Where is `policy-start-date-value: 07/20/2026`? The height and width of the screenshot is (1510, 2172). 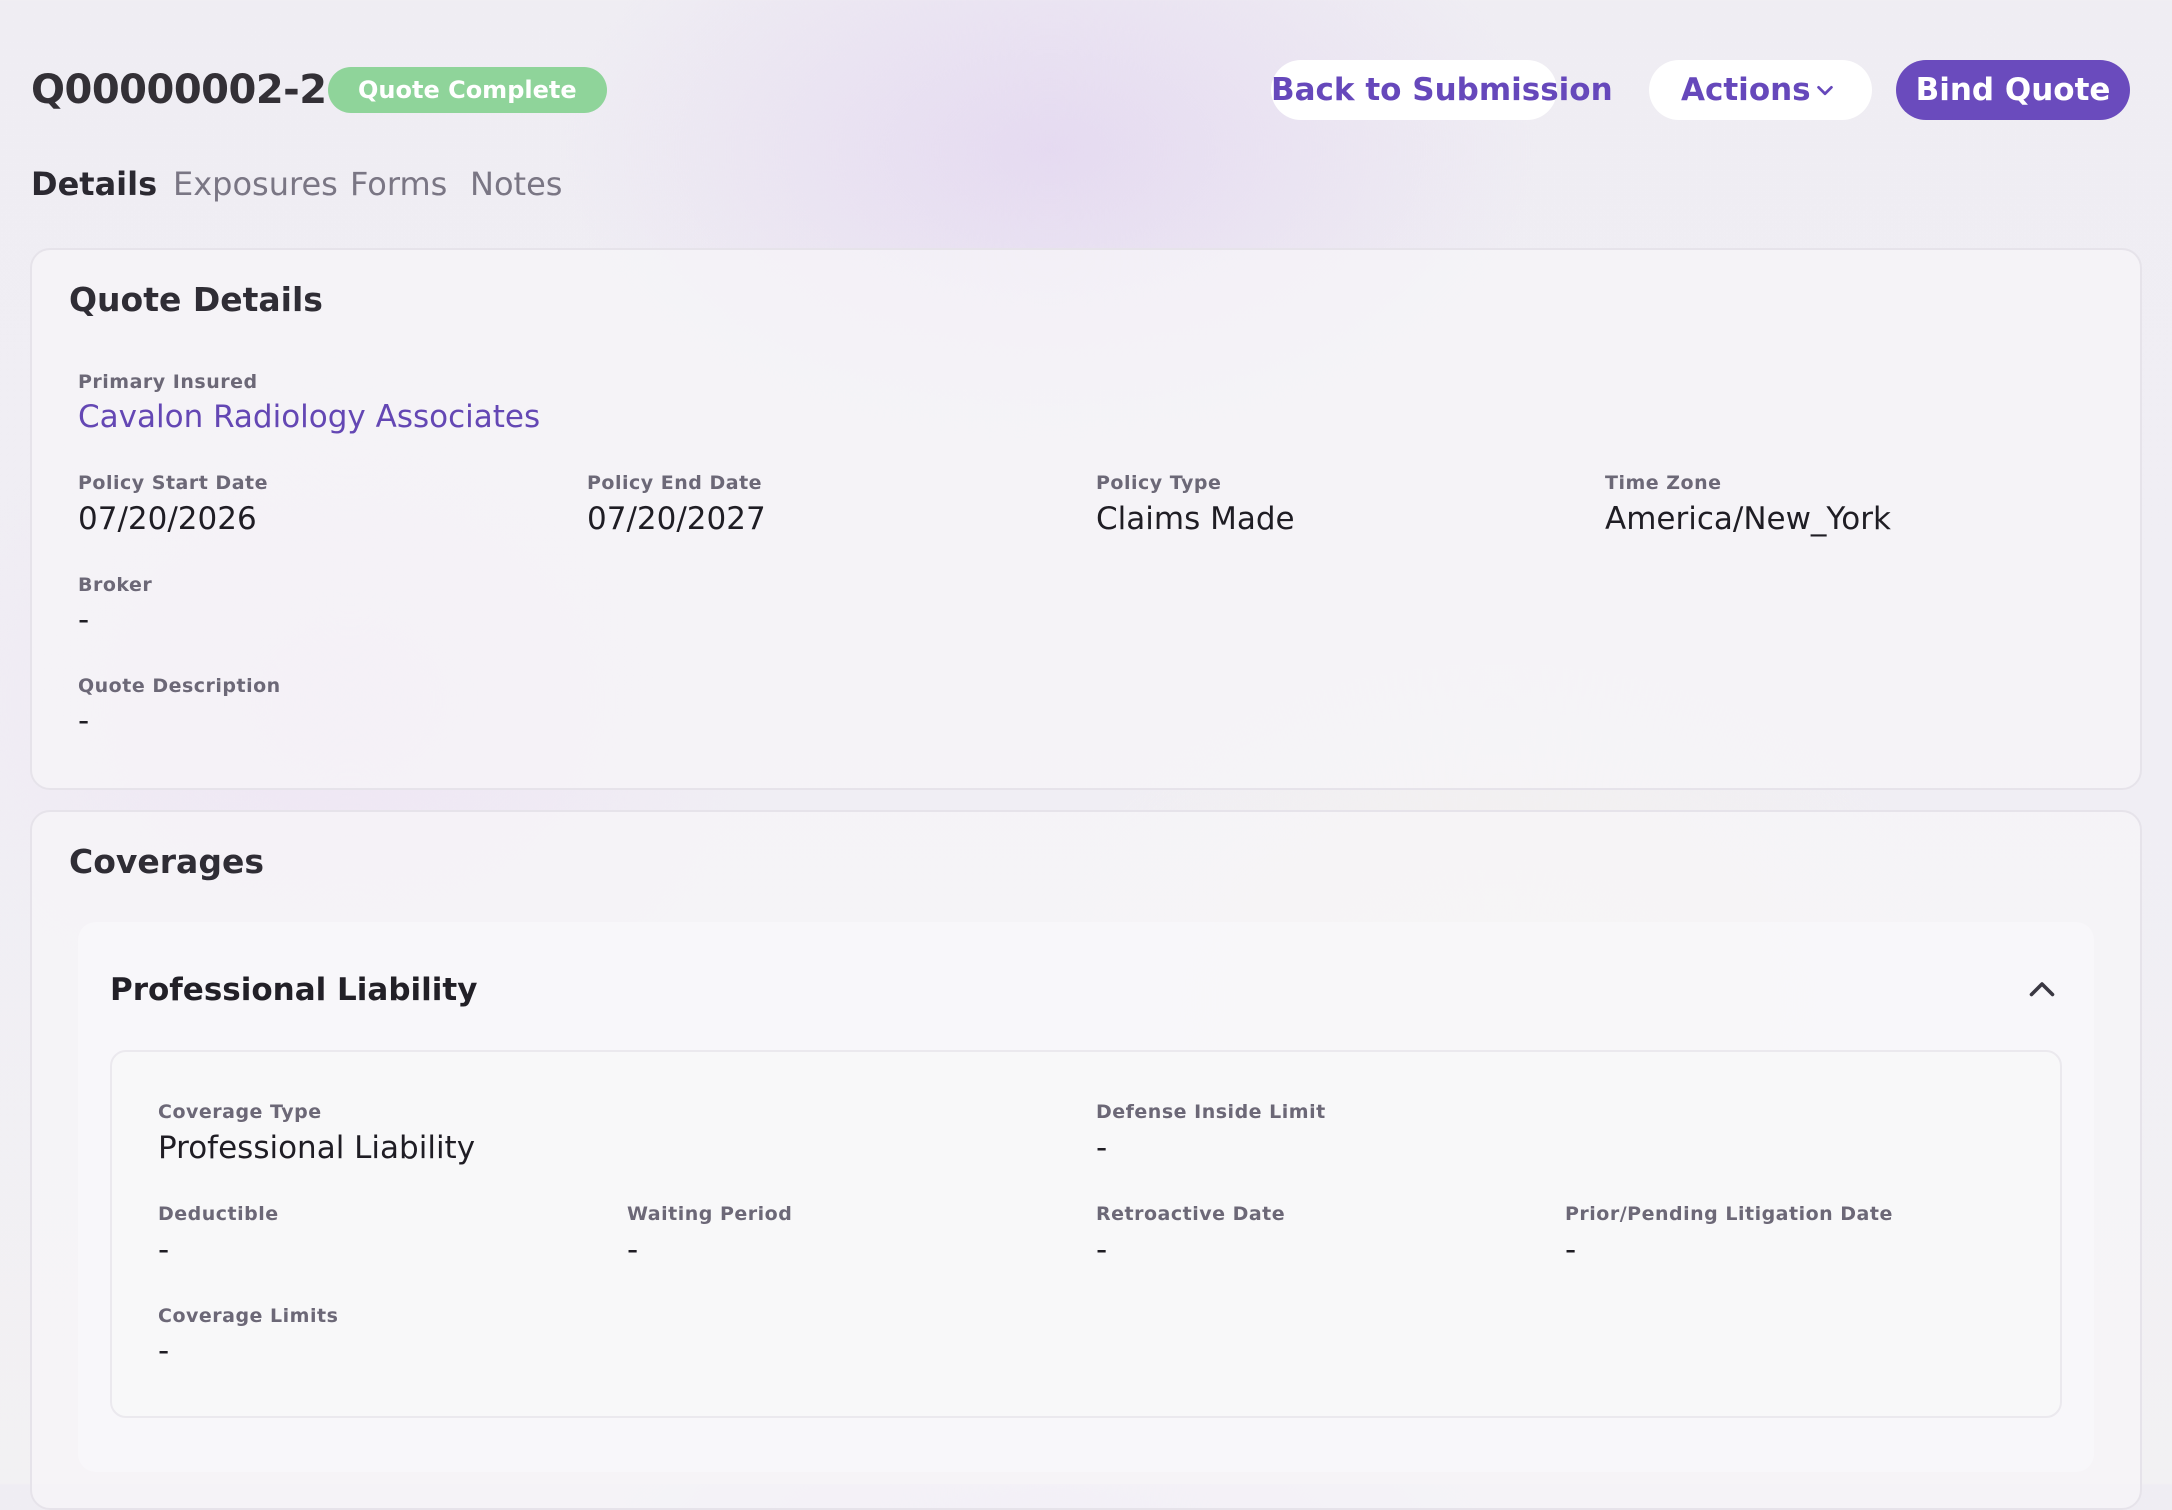
policy-start-date-value: 07/20/2026 is located at coordinates (167, 519).